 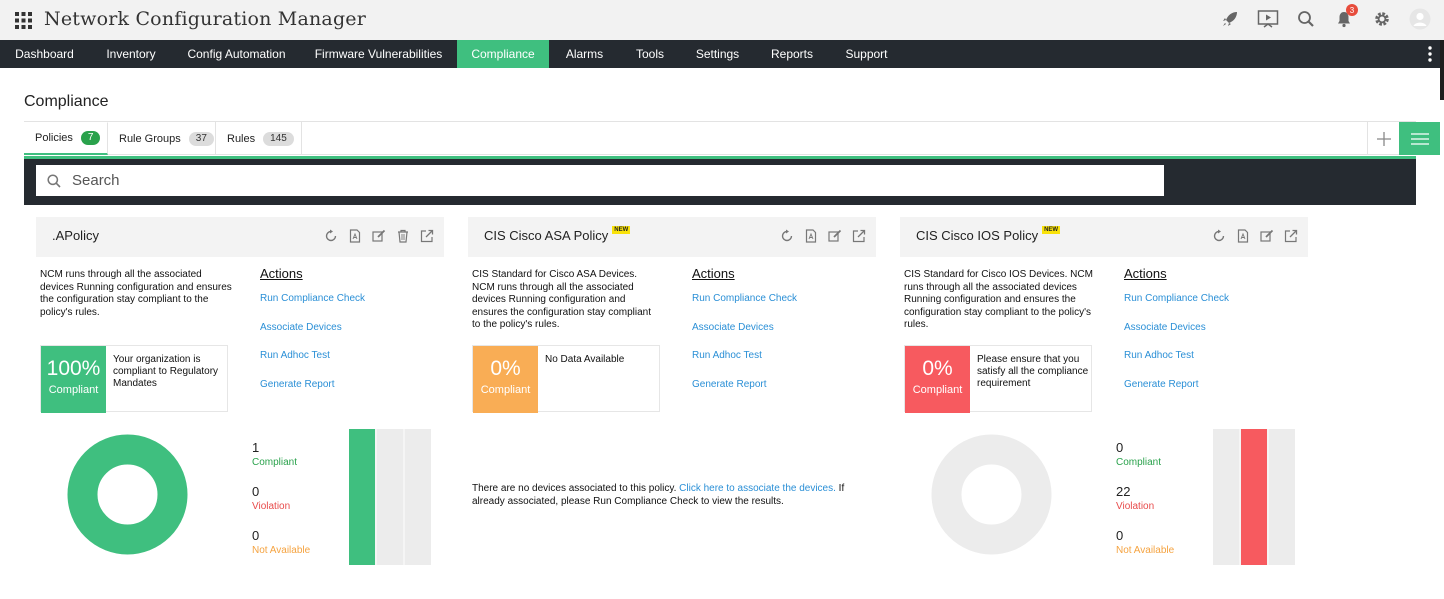 I want to click on compliance-score-box: 0% Compliant No Data Available, so click(x=566, y=379).